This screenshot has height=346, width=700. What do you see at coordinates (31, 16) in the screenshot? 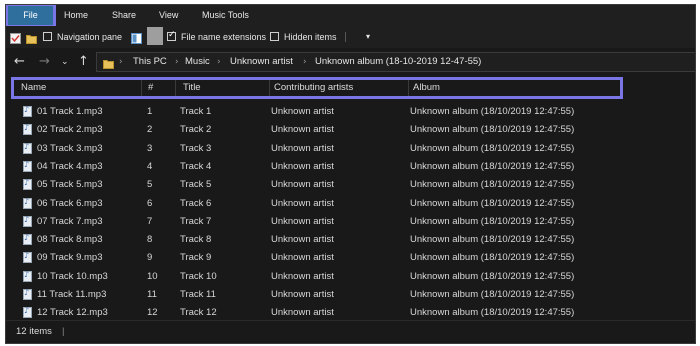
I see `tab-file: File` at bounding box center [31, 16].